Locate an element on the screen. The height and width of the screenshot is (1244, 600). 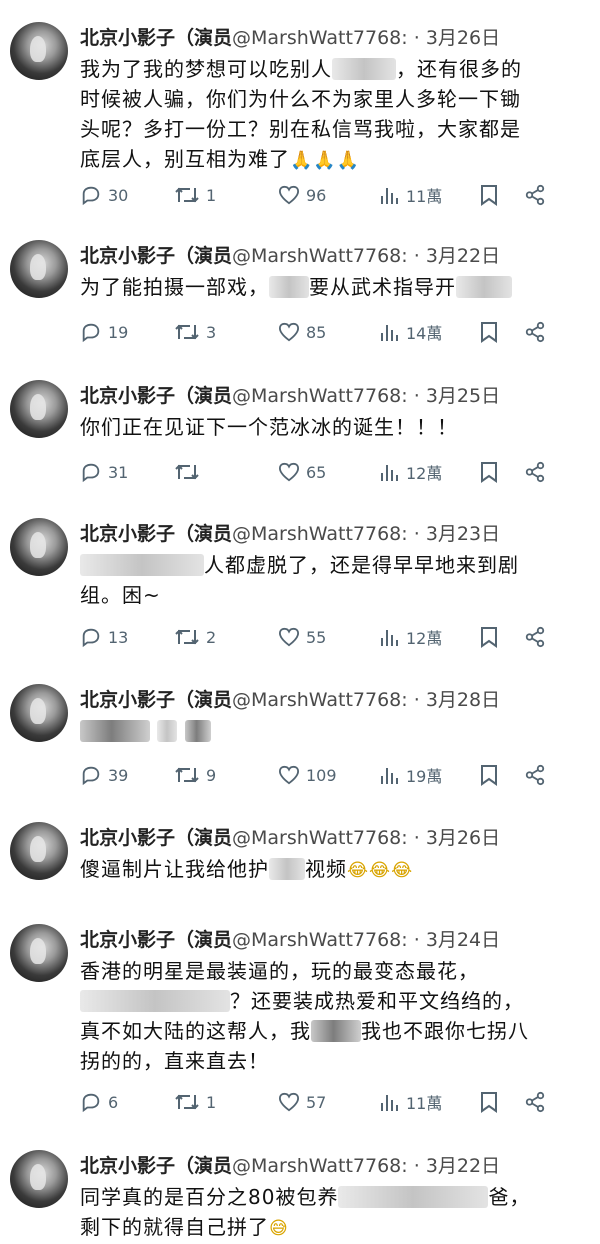
post-actions: 39 9 109 19萬 is located at coordinates (335, 775).